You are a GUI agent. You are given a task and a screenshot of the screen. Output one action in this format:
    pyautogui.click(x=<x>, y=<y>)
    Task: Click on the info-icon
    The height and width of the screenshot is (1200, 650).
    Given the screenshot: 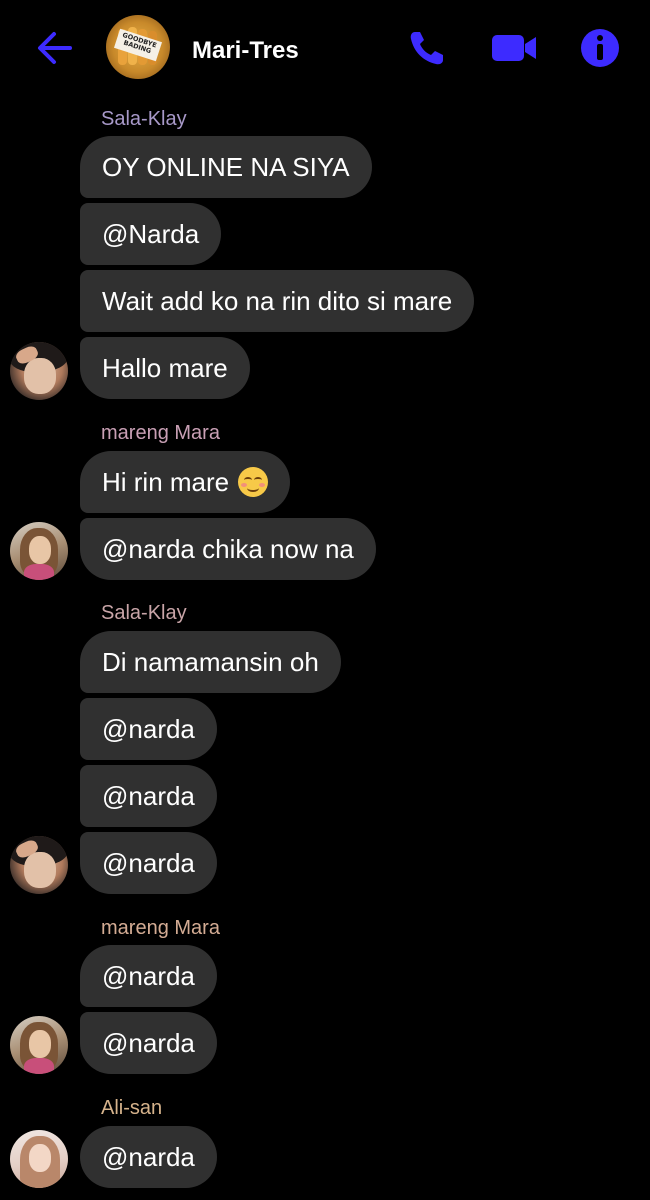 What is the action you would take?
    pyautogui.click(x=600, y=48)
    